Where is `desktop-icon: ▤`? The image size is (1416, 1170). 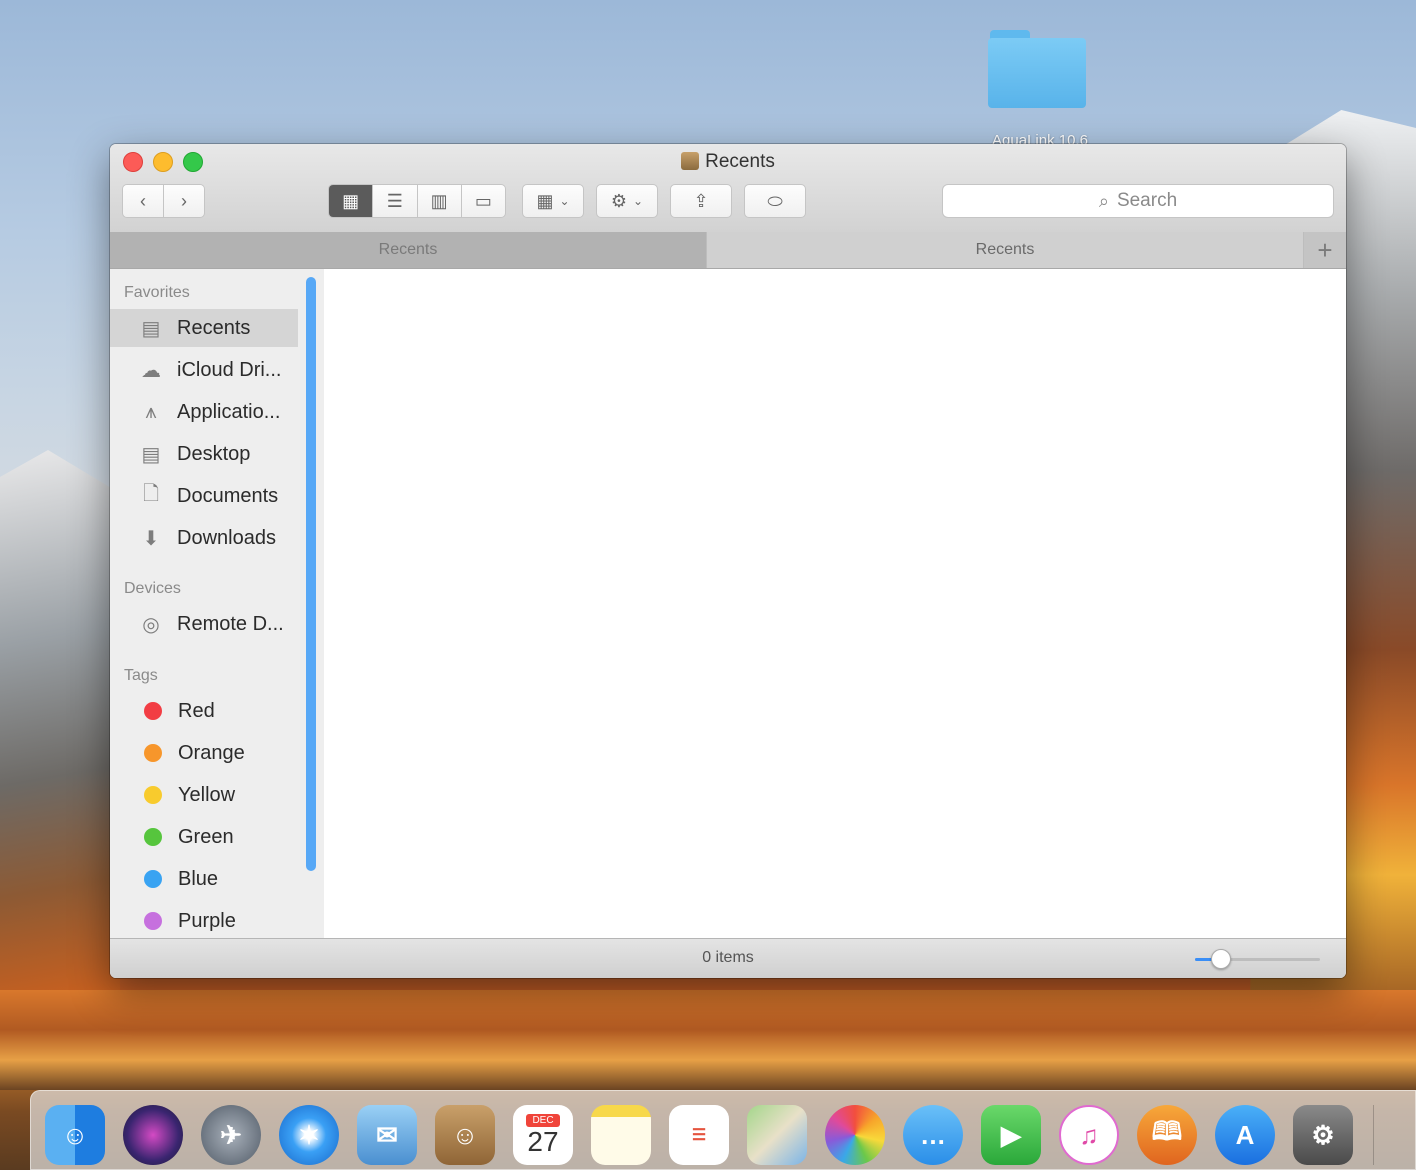 desktop-icon: ▤ is located at coordinates (151, 454).